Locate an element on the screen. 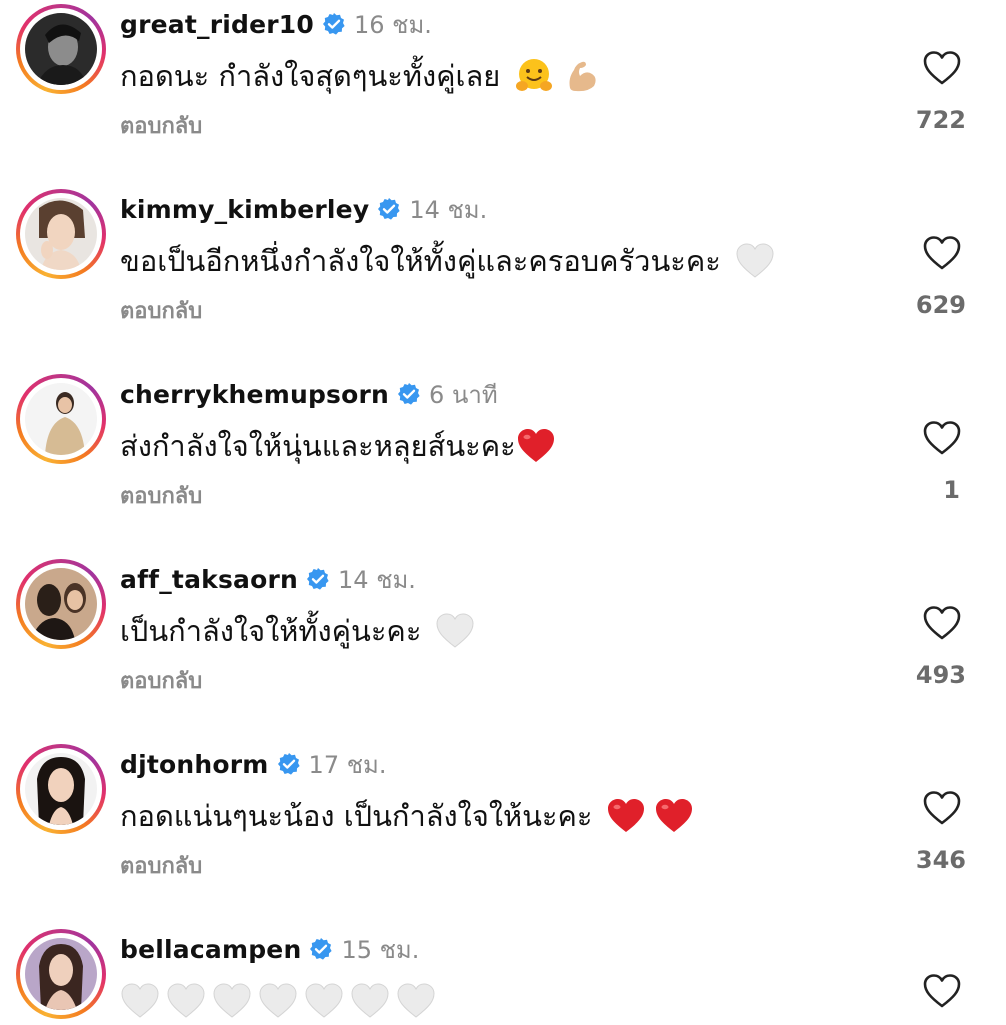 This screenshot has width=1006, height=1025. comment-timestamp: 16 ชม. is located at coordinates (392, 24).